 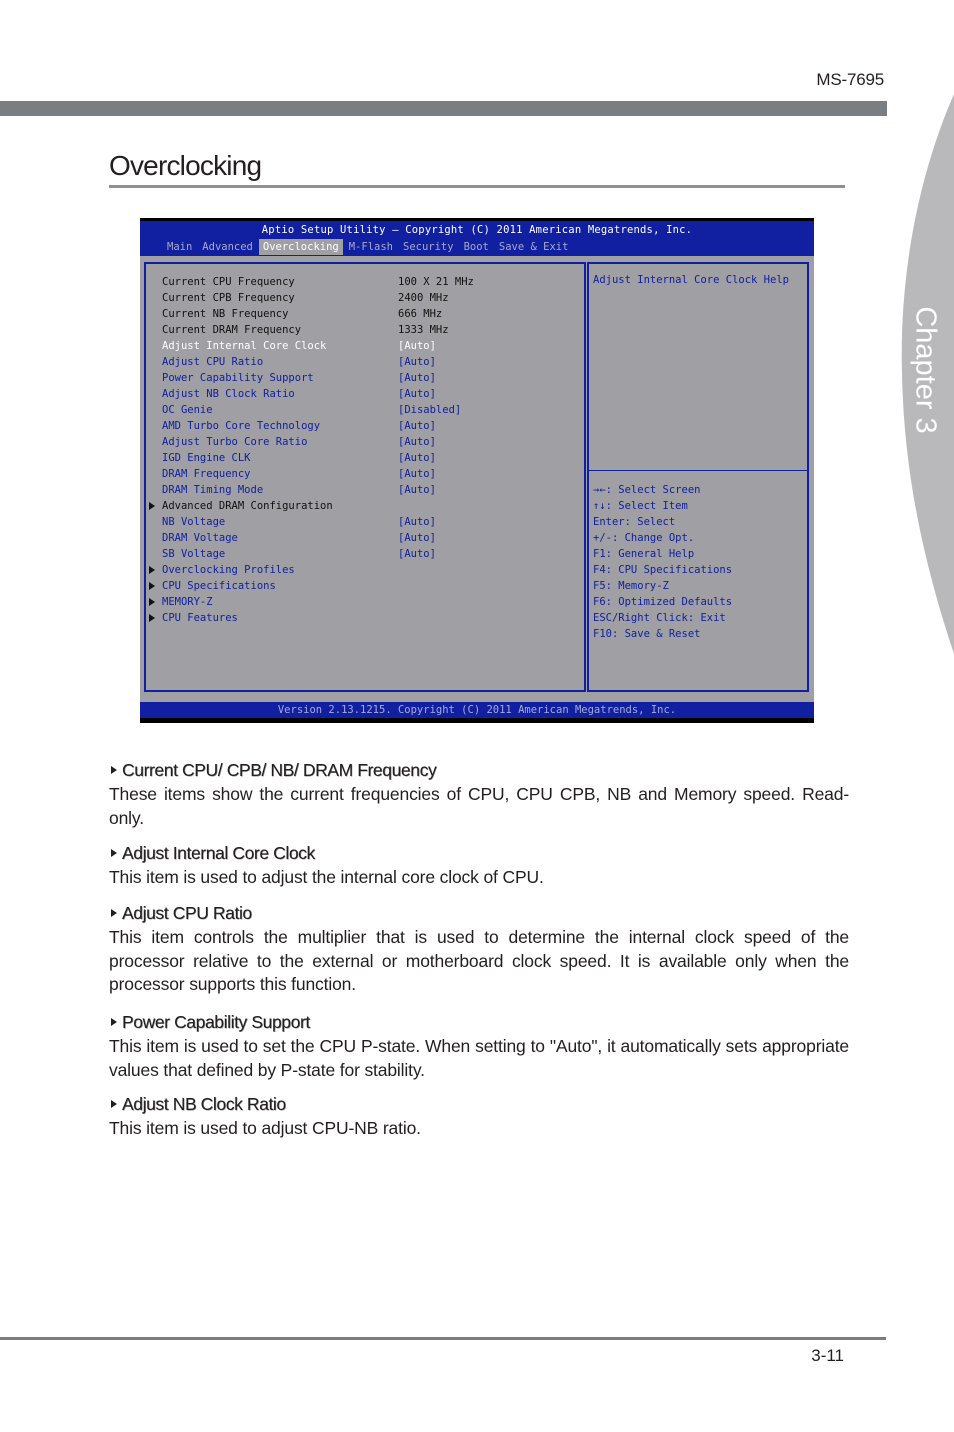 I want to click on bios-setting-label: Power Capability Support, so click(x=238, y=378).